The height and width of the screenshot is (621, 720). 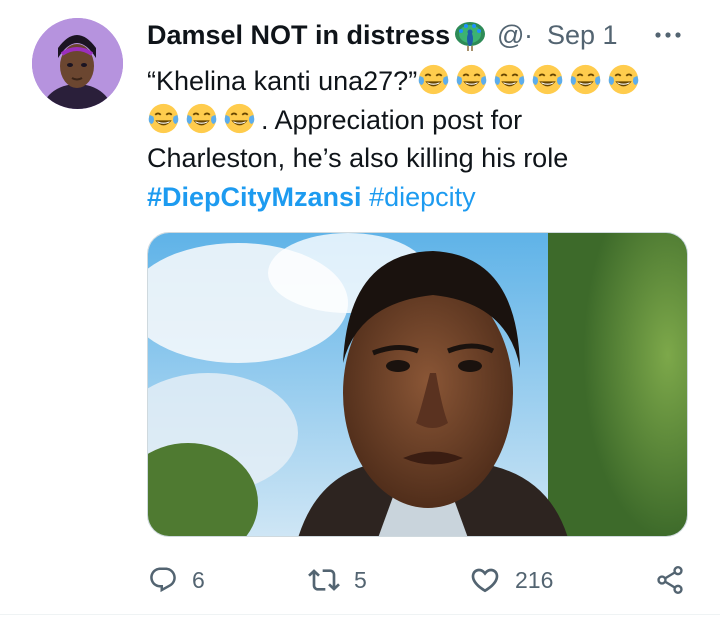 I want to click on tweet-actions: 6 5 216, so click(x=360, y=580).